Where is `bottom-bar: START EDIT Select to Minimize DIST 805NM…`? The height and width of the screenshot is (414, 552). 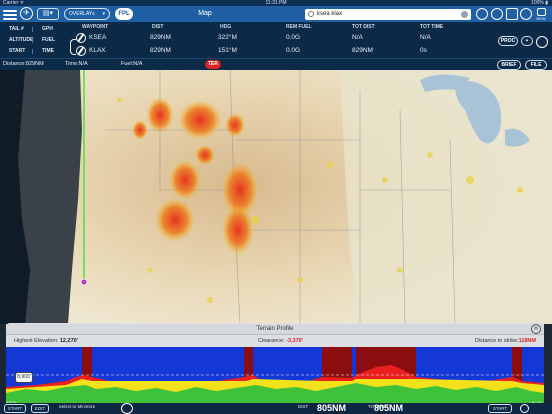
bottom-bar: START EDIT Select to Minimize DIST 805NM… is located at coordinates (276, 408).